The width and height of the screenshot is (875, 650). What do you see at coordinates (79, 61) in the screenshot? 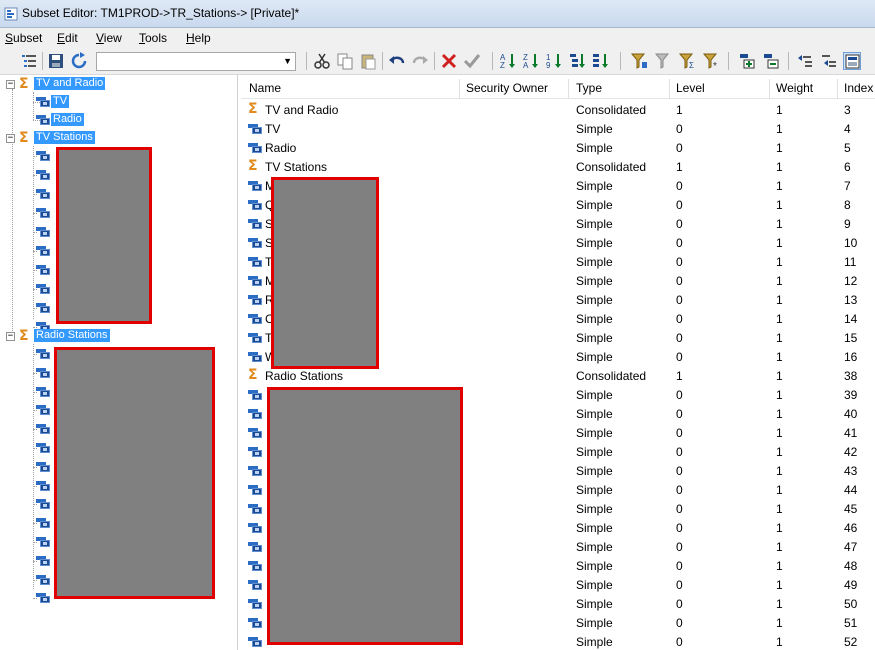
I see `refresh-icon` at bounding box center [79, 61].